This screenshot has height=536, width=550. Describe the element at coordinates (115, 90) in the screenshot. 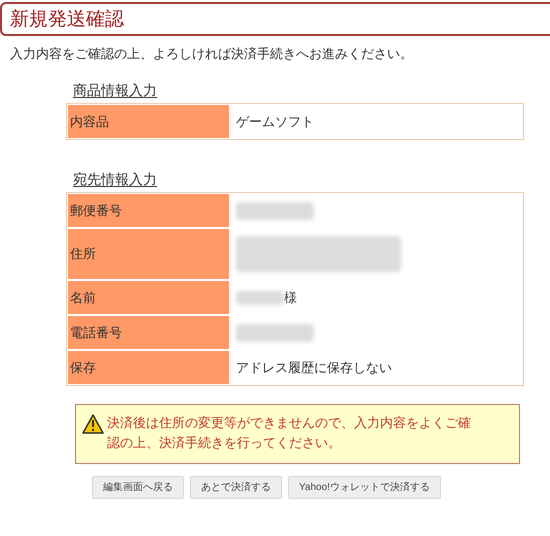

I see `section-heading: 商品情報入力` at that location.